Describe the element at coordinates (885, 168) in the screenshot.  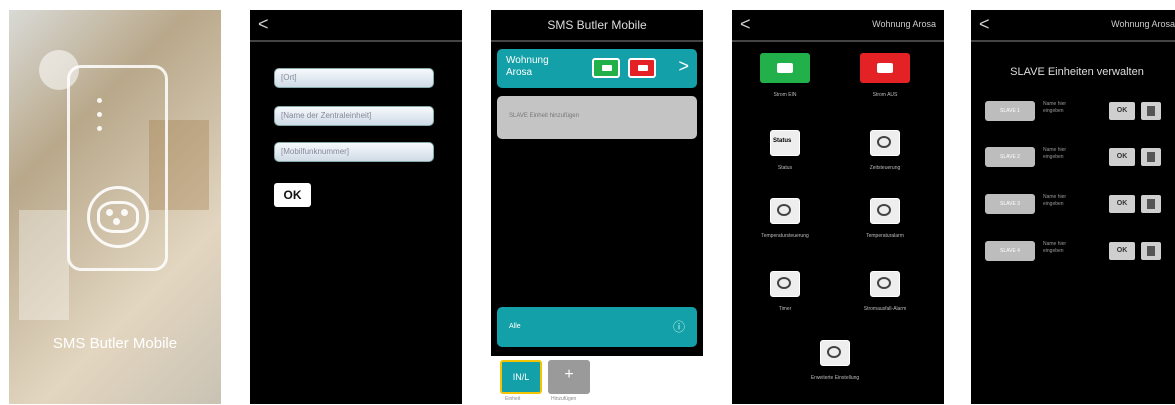
I see `tile-label: Zeitsteuerung` at that location.